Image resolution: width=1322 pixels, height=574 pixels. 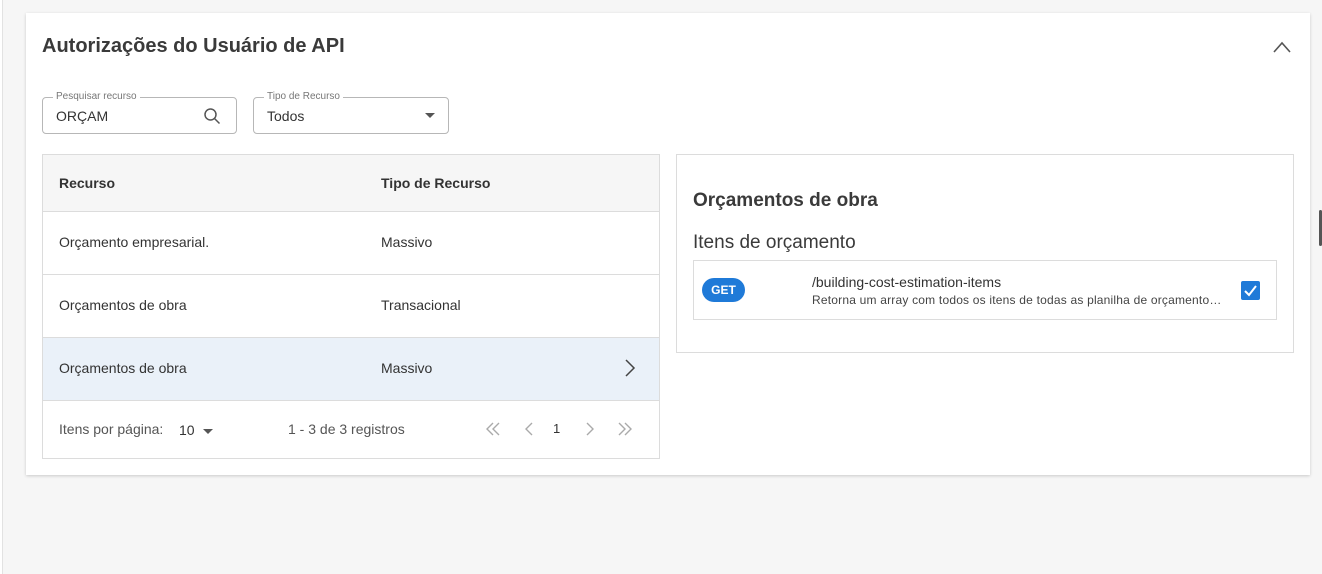 What do you see at coordinates (556, 428) in the screenshot?
I see `current-page-number: 1` at bounding box center [556, 428].